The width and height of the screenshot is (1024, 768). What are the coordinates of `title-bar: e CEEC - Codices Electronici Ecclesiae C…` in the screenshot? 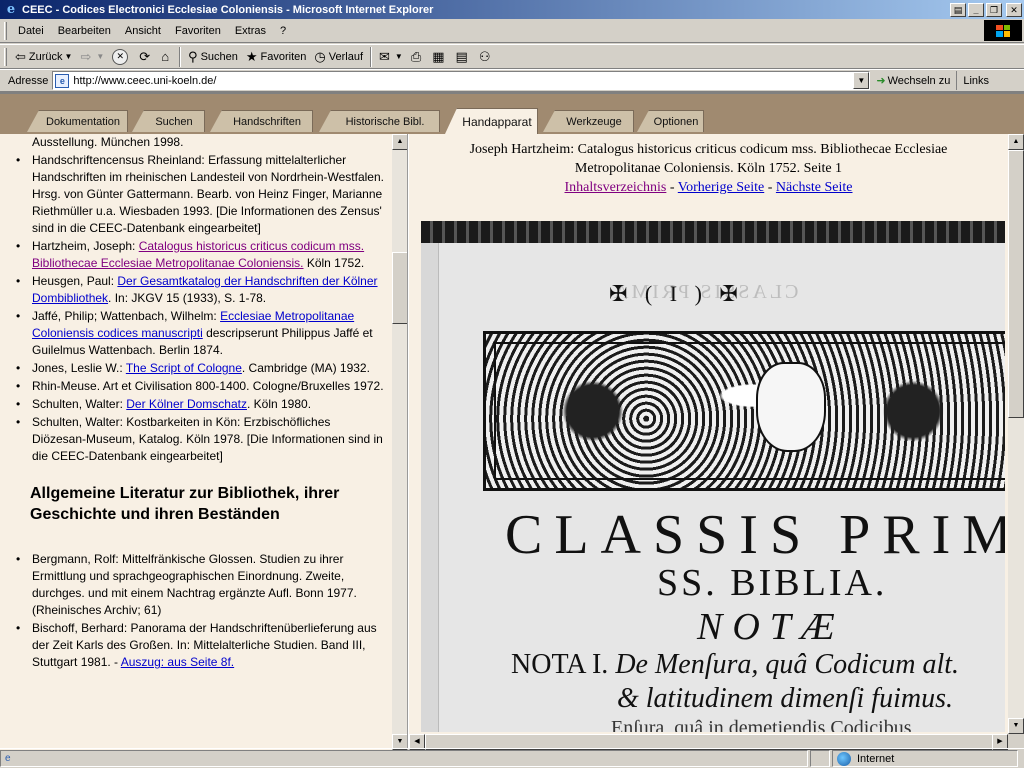 It's located at (512, 9).